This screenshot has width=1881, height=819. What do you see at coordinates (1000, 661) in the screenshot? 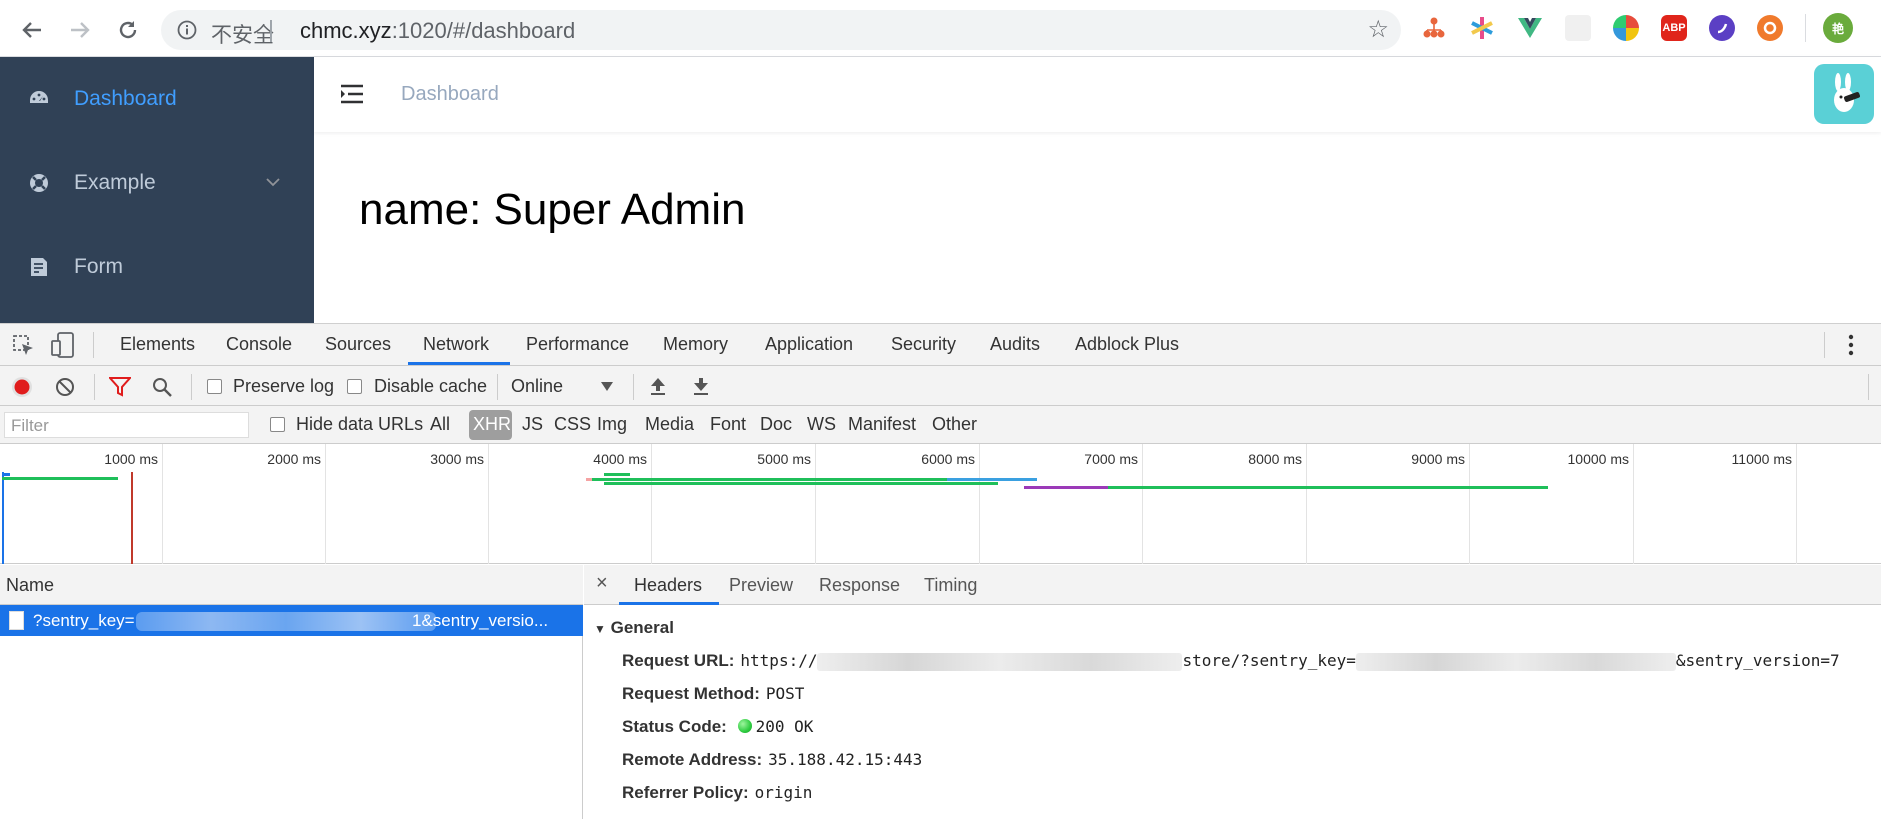
I see `redacted-host` at bounding box center [1000, 661].